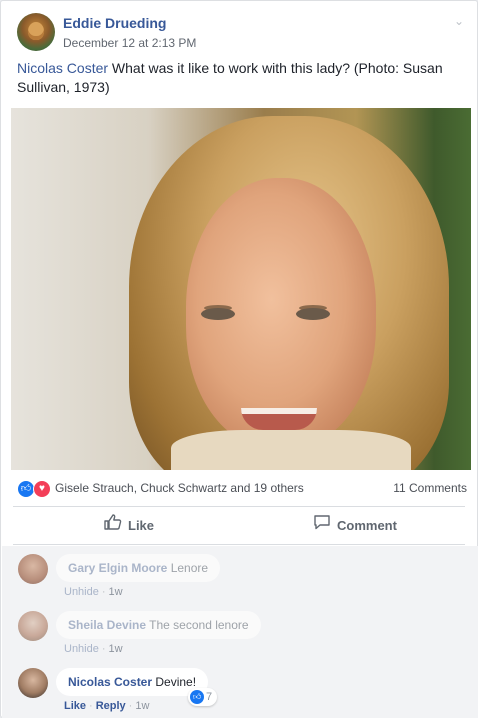  What do you see at coordinates (42, 489) in the screenshot?
I see `love-reaction-icon: ♥` at bounding box center [42, 489].